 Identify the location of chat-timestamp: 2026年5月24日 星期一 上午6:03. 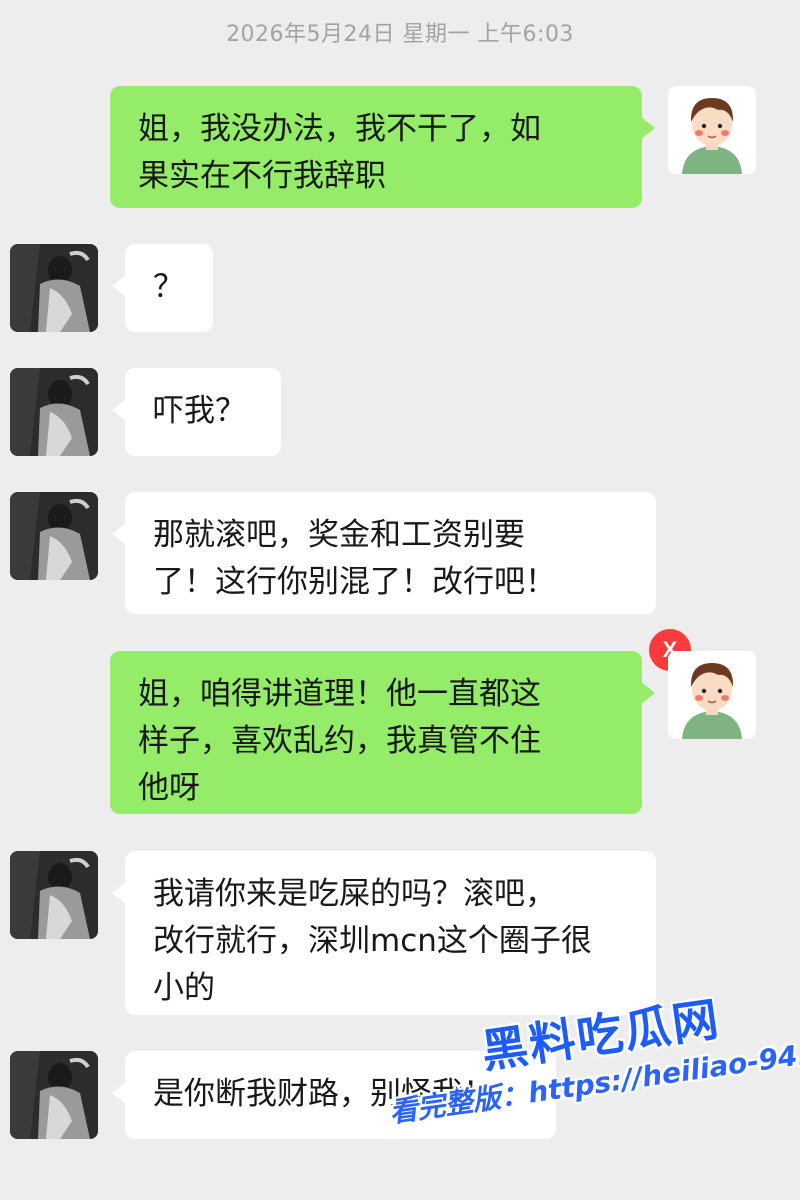
(400, 34).